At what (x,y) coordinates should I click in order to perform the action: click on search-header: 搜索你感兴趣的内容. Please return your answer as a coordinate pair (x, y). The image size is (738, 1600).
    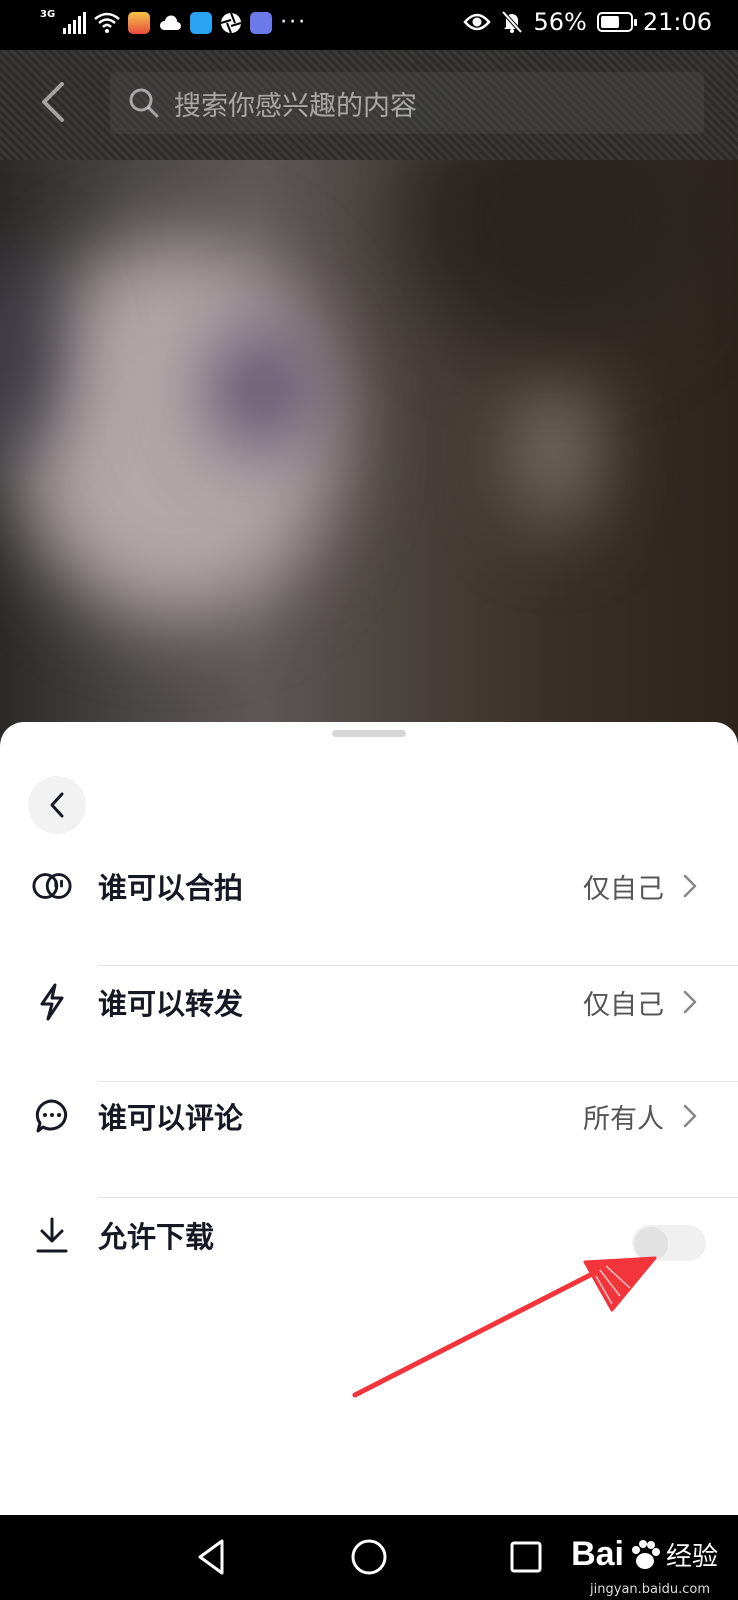
    Looking at the image, I should click on (369, 105).